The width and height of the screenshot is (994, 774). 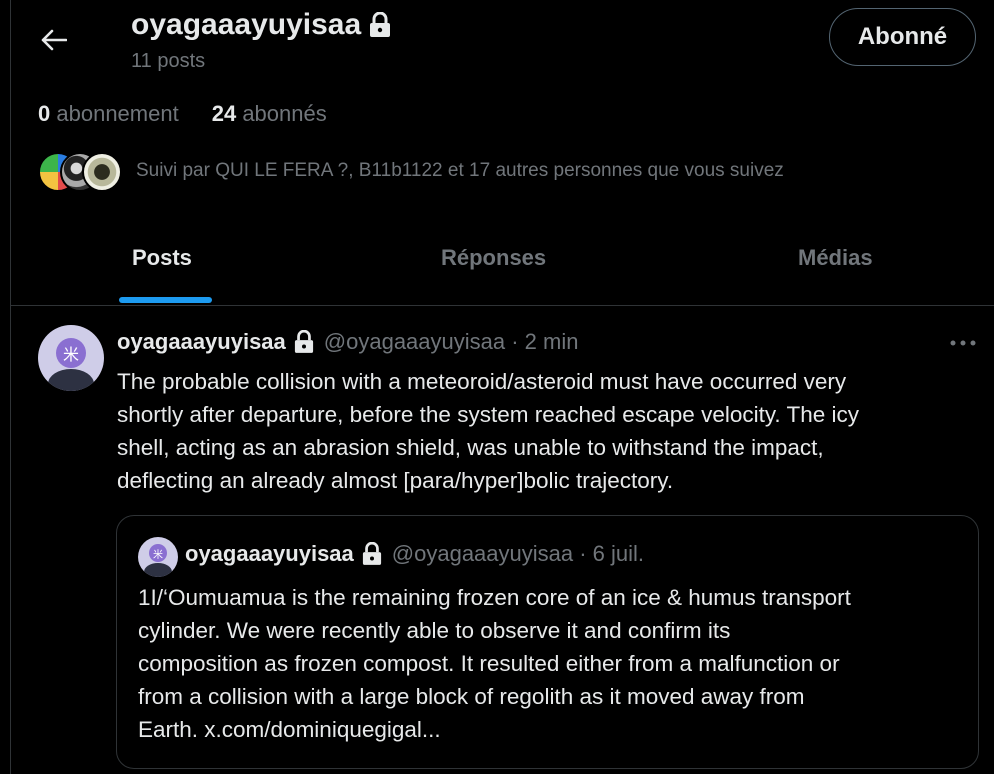 What do you see at coordinates (835, 258) in the screenshot?
I see `tab-media: Médias` at bounding box center [835, 258].